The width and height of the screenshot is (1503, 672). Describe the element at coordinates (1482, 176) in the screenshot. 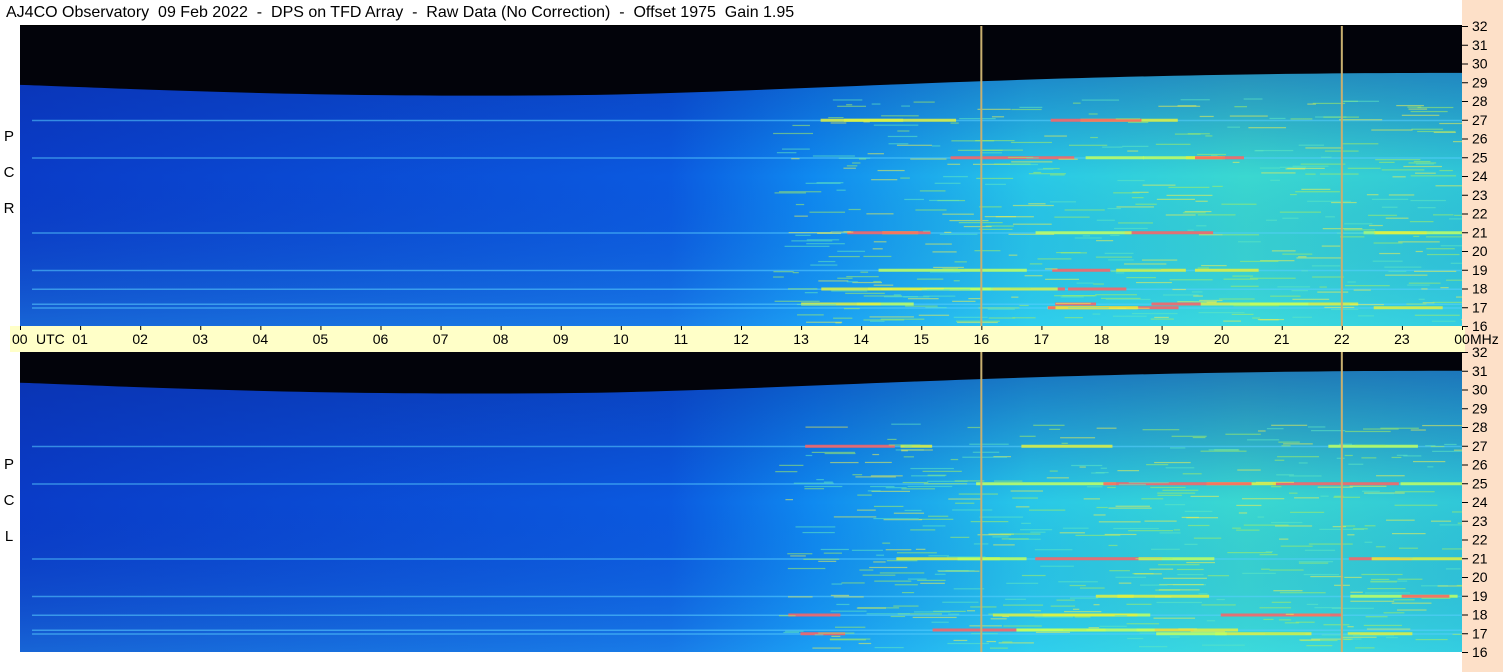

I see `frequency-axis-rcp: 32 31 30 29 28 27 26 25 24 23 22 21 20 19 18 17 16` at that location.